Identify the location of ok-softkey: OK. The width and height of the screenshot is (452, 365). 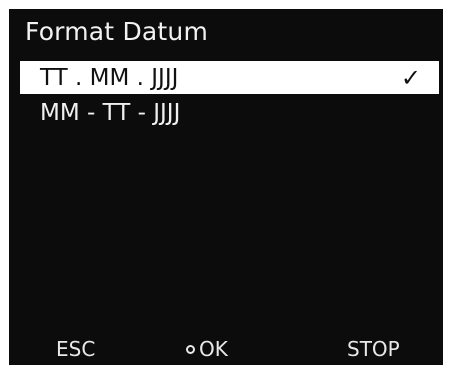
(207, 349).